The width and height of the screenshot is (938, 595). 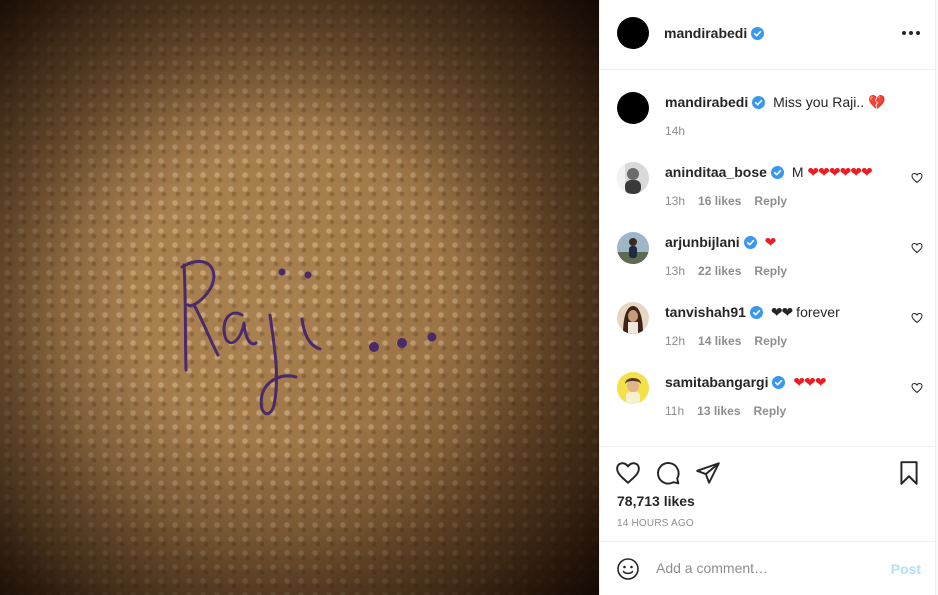 What do you see at coordinates (768, 35) in the screenshot?
I see `post-header: mandirabedi` at bounding box center [768, 35].